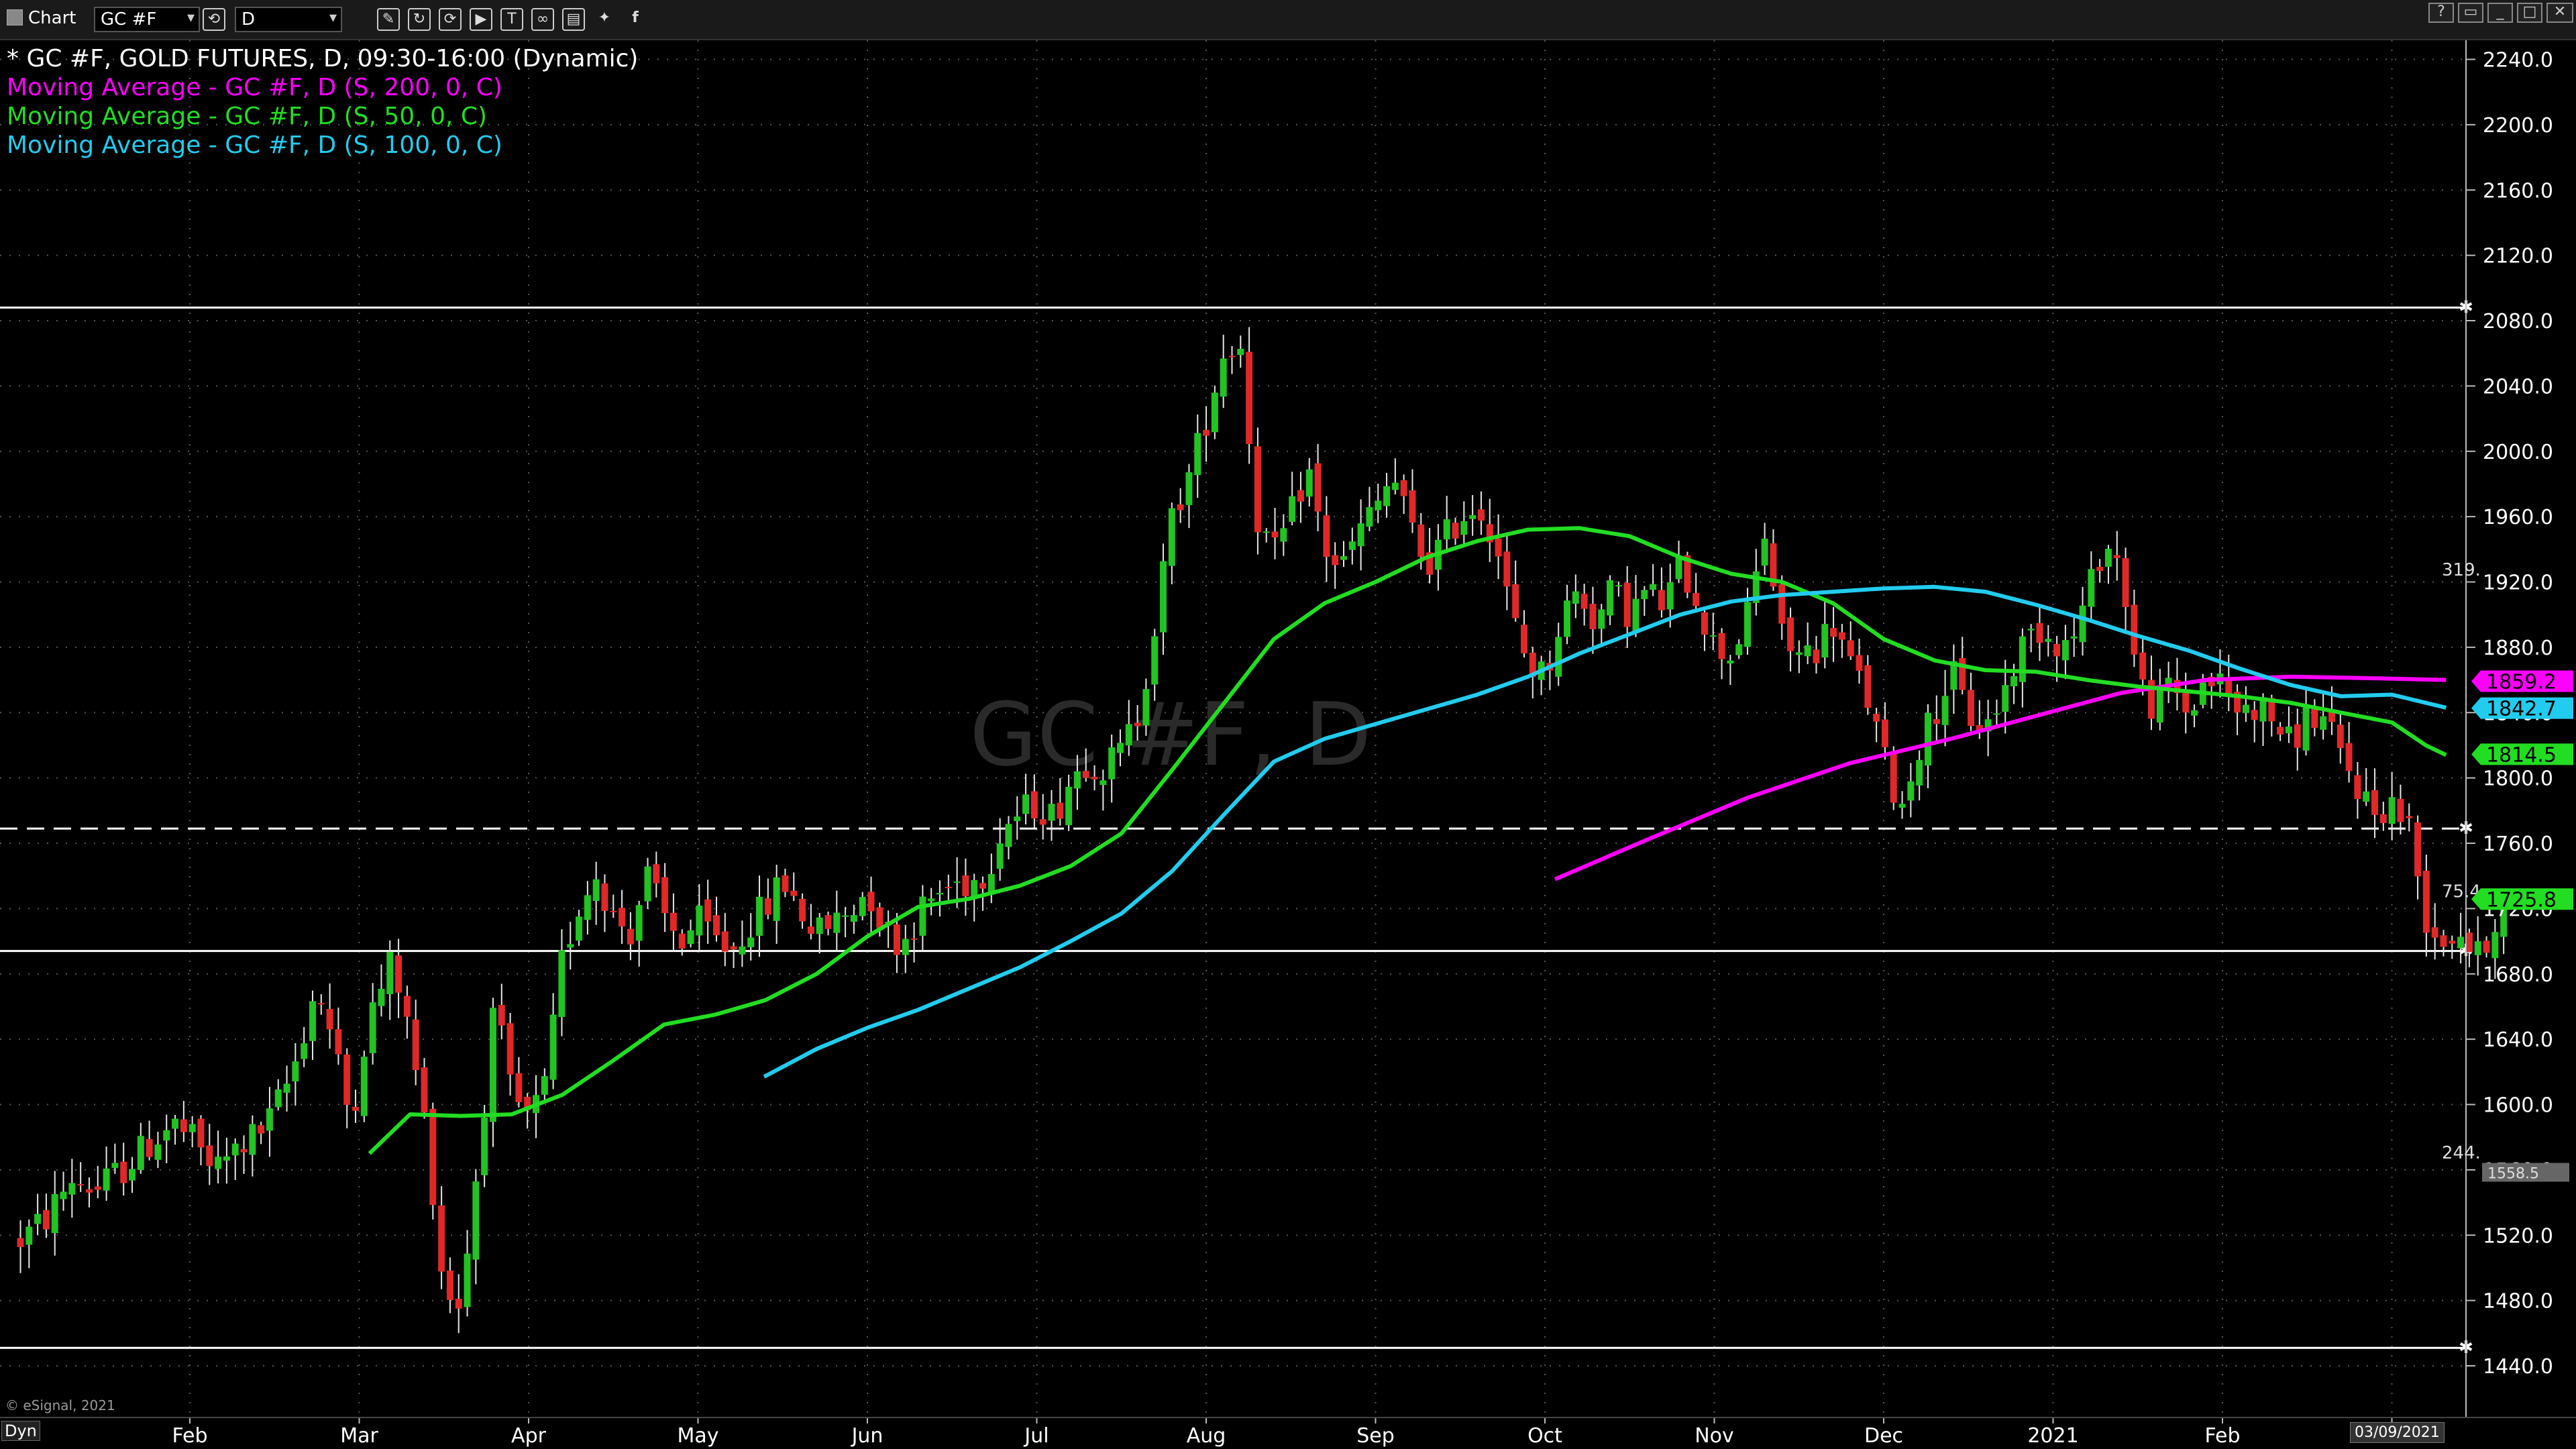  Describe the element at coordinates (419, 19) in the screenshot. I see `refresh-icon: ↻` at that location.